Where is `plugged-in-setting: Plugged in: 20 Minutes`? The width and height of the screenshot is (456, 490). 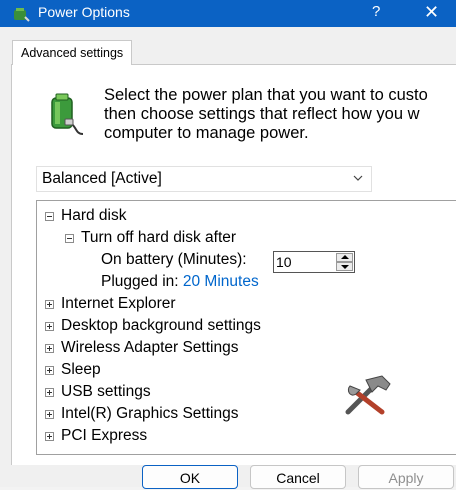
plugged-in-setting: Plugged in: 20 Minutes is located at coordinates (180, 282).